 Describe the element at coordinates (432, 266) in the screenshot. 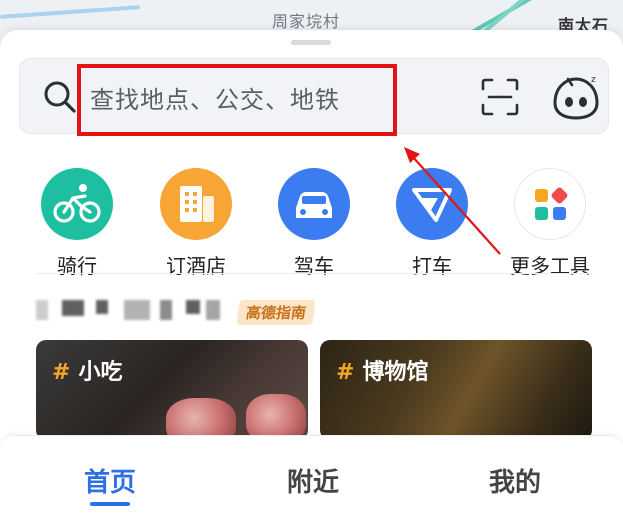

I see `tool-label: 打车` at that location.